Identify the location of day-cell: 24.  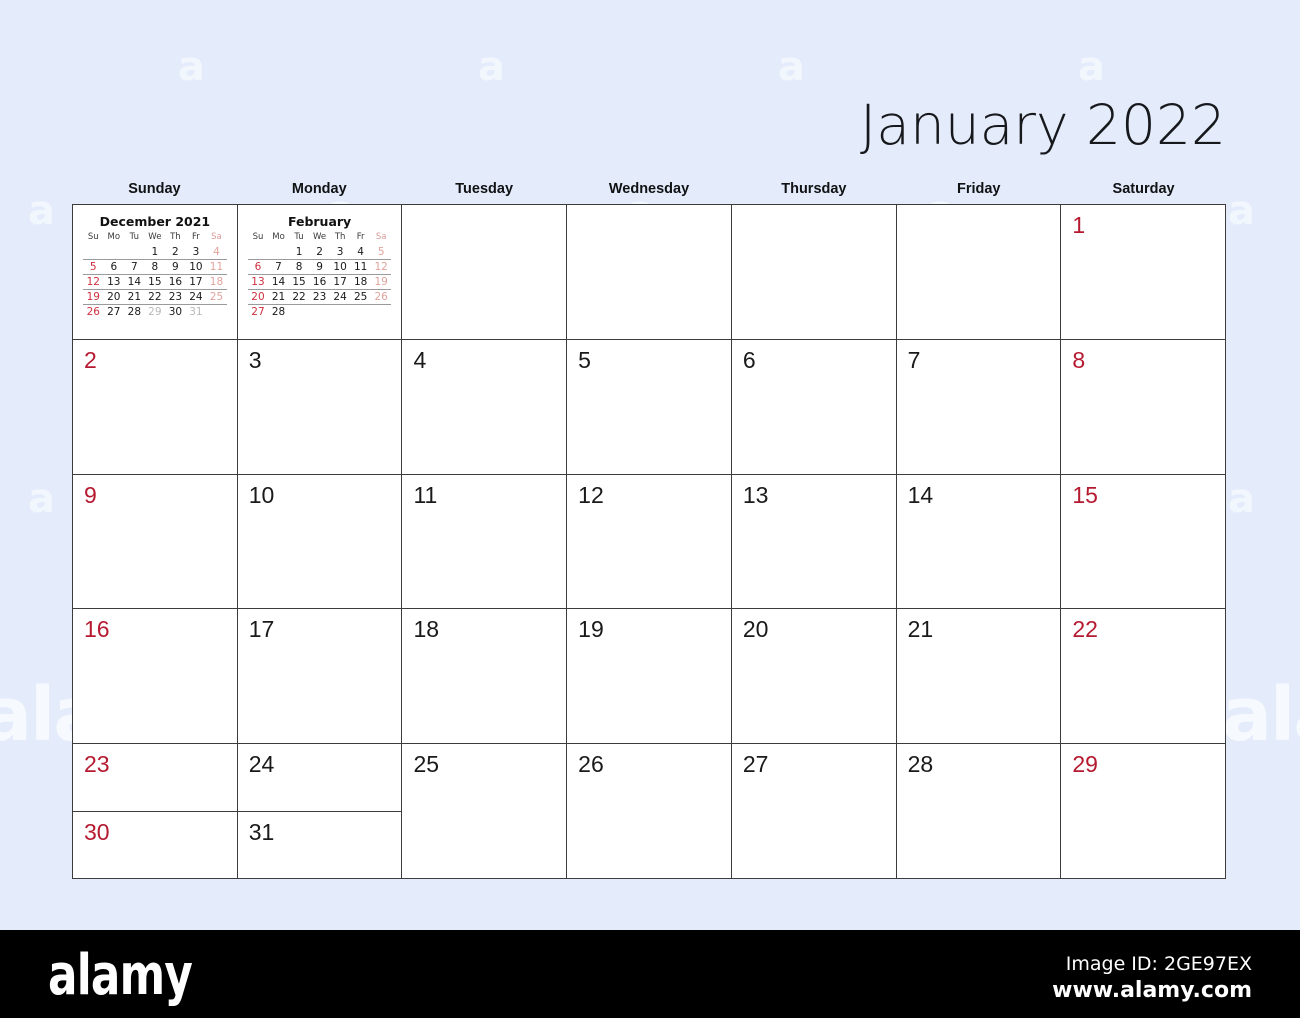
(319, 778).